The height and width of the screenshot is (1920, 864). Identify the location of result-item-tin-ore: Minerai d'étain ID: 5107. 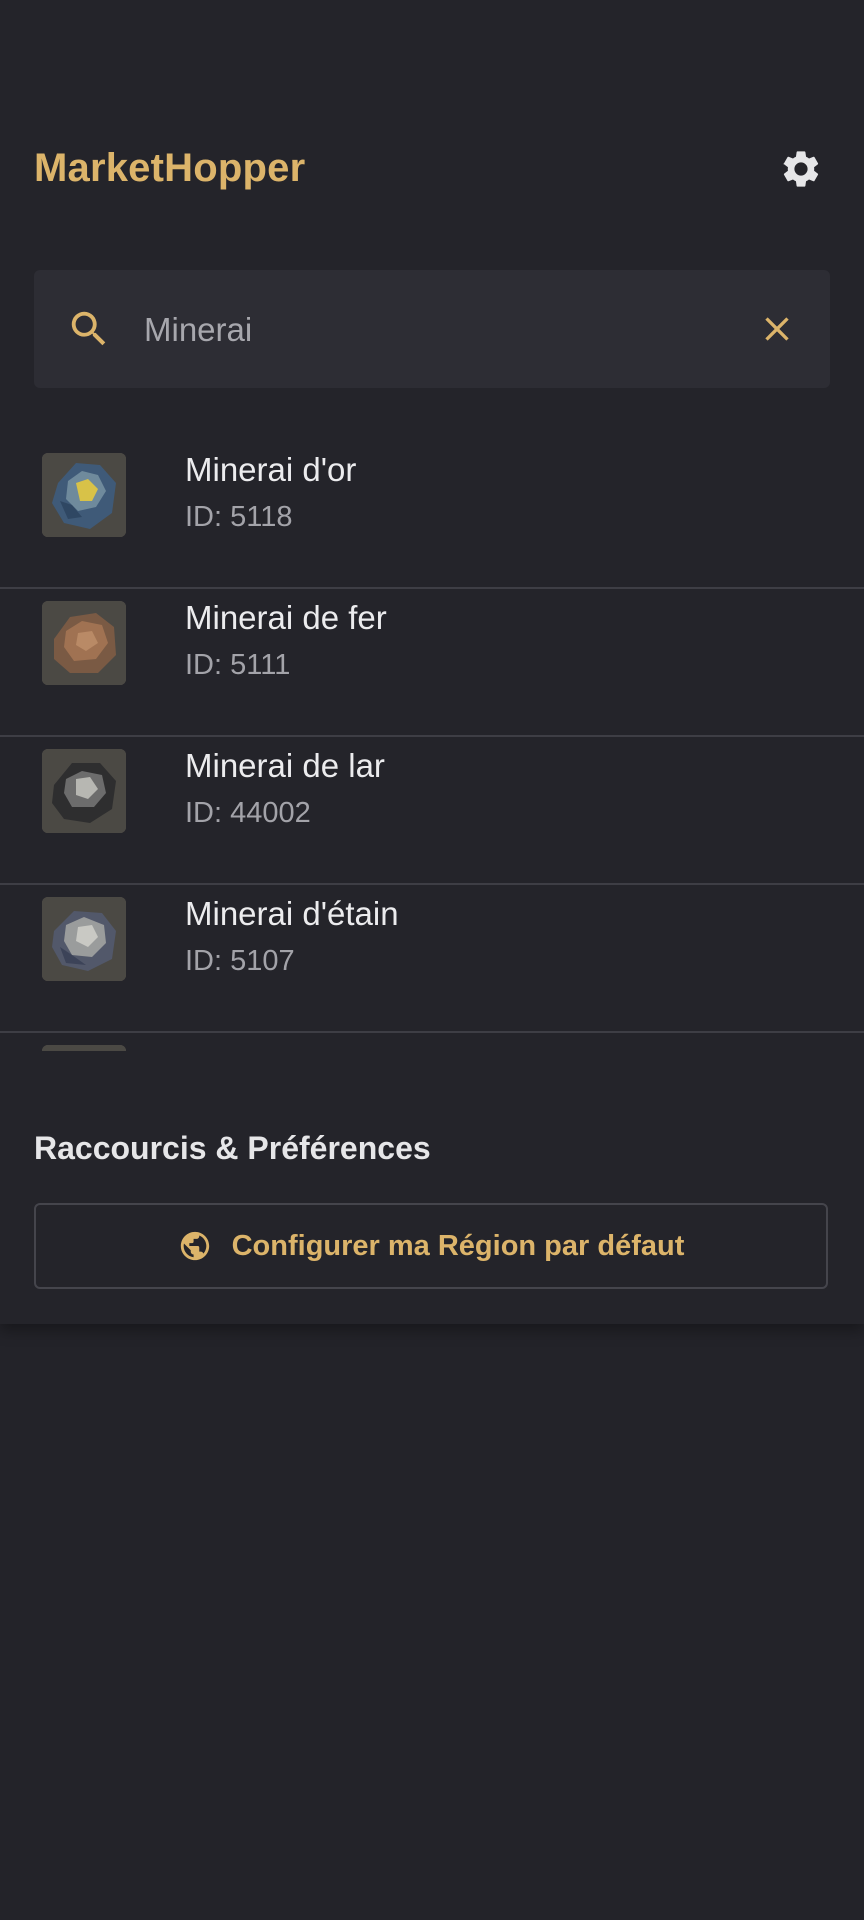
(432, 959).